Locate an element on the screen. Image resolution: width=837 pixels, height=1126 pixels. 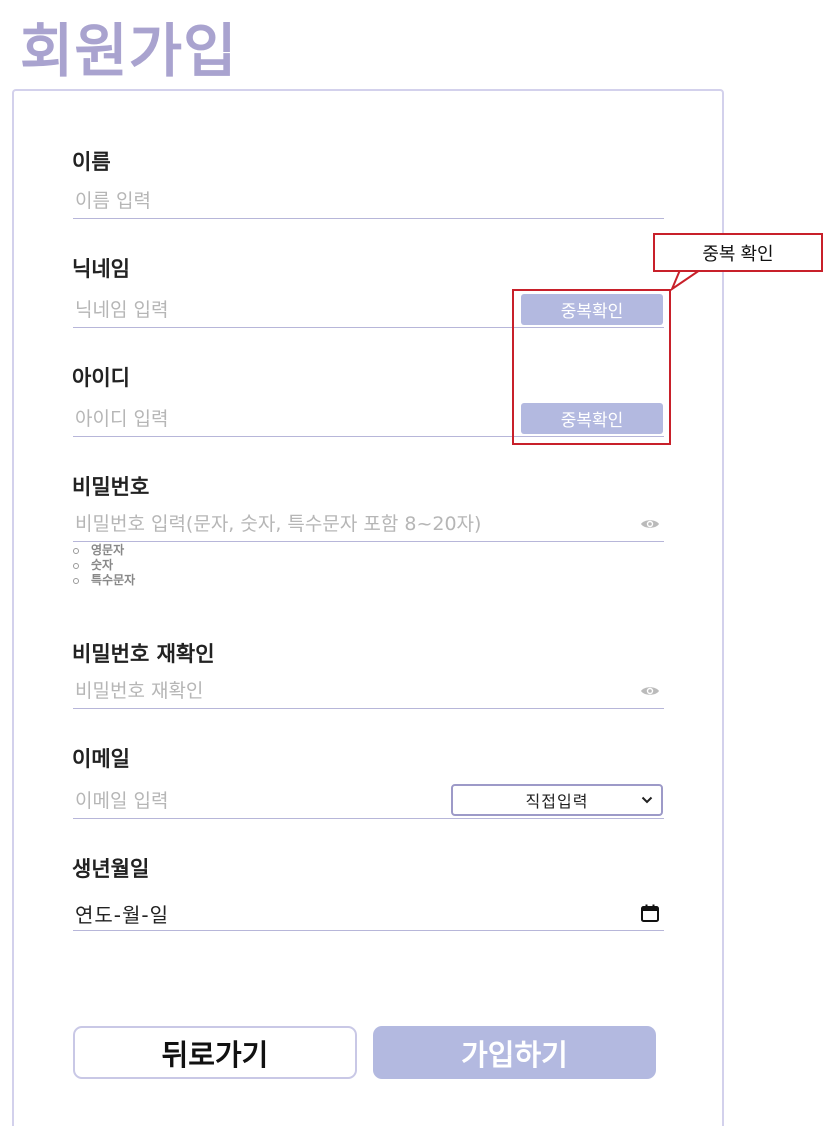
name-field-row is located at coordinates (368, 201).